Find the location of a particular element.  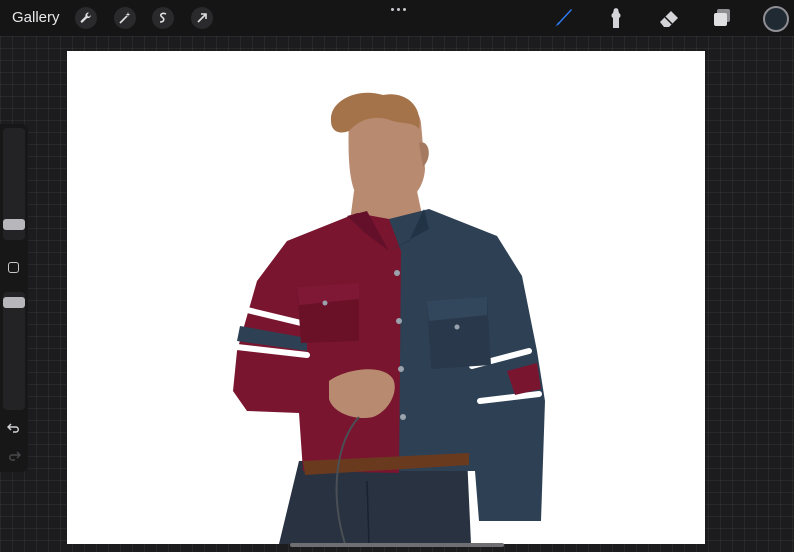

more-options-icon is located at coordinates (398, 9).